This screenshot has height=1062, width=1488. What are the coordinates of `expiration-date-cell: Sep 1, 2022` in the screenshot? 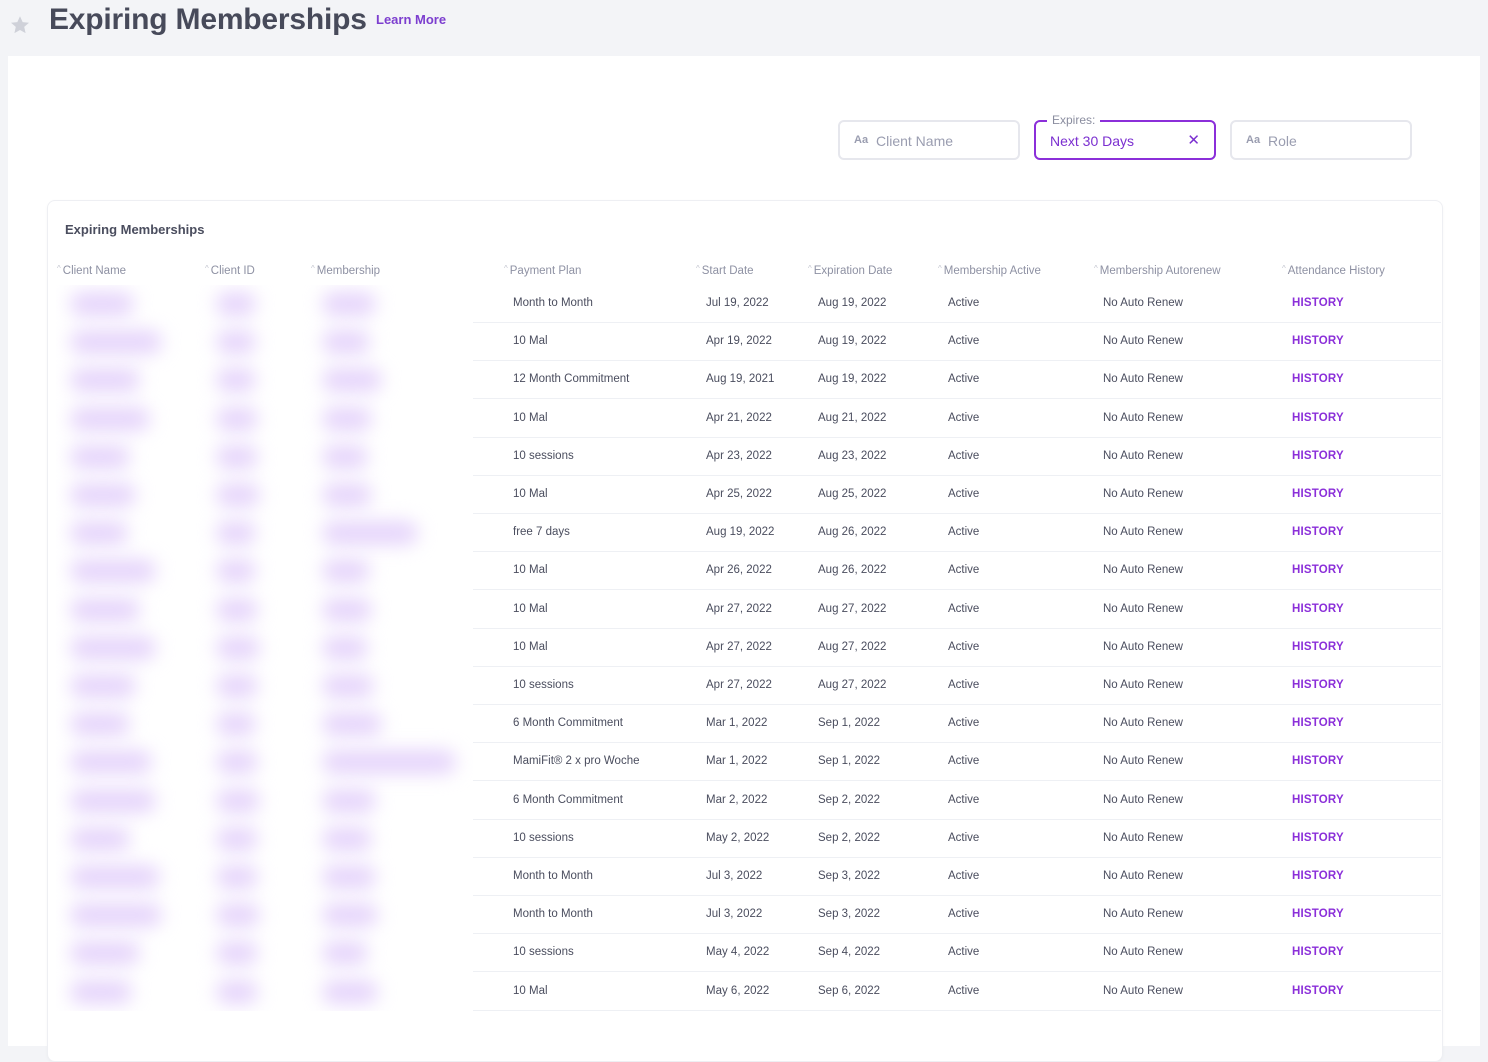 It's located at (849, 723).